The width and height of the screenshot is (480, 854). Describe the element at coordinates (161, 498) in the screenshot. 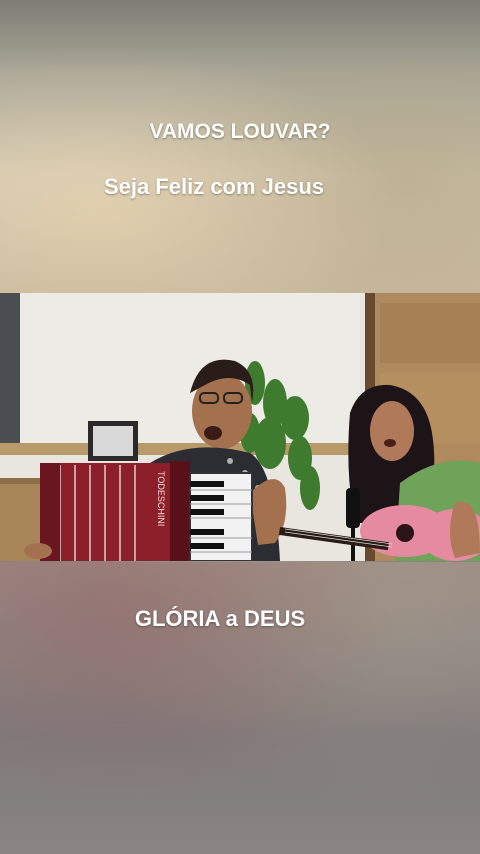

I see `accordion-brand-label: TODESCHINI` at that location.